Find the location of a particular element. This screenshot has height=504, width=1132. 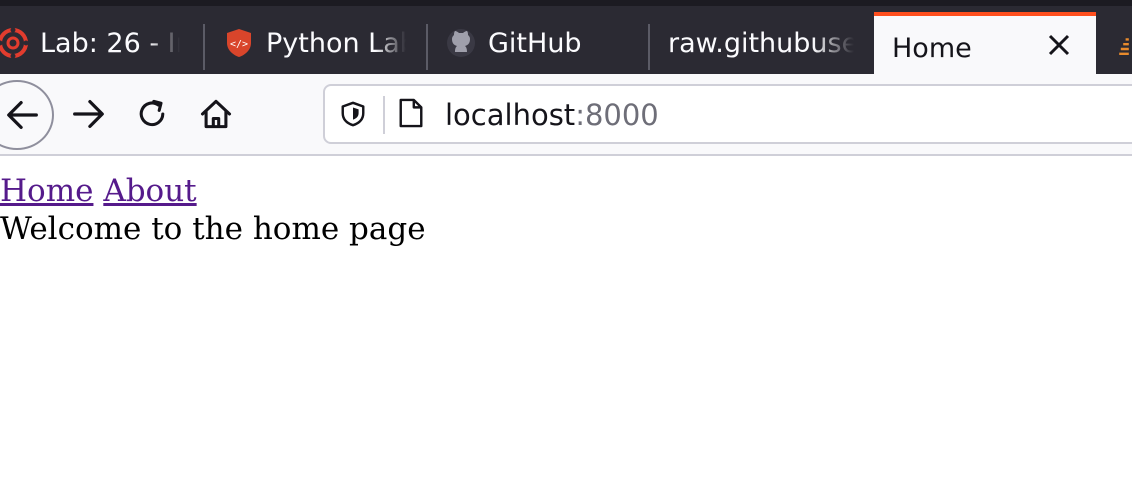

tab-github: GitHub is located at coordinates (541, 43).